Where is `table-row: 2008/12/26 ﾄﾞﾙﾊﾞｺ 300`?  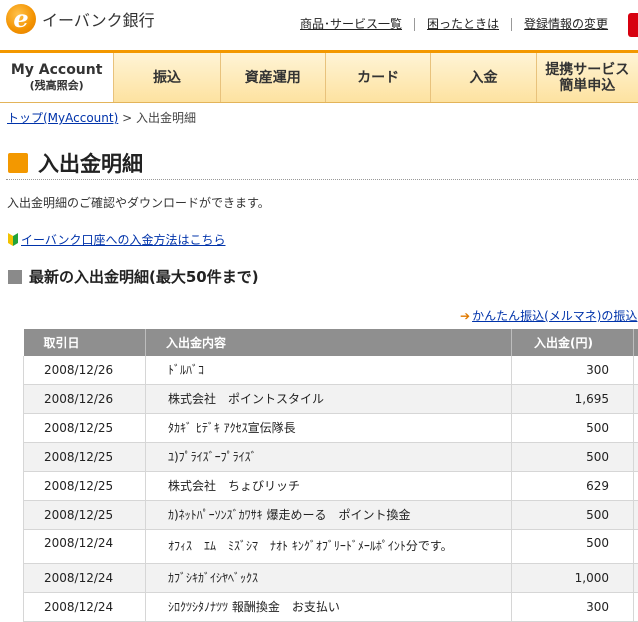 table-row: 2008/12/26 ﾄﾞﾙﾊﾞｺ 300 is located at coordinates (330, 370).